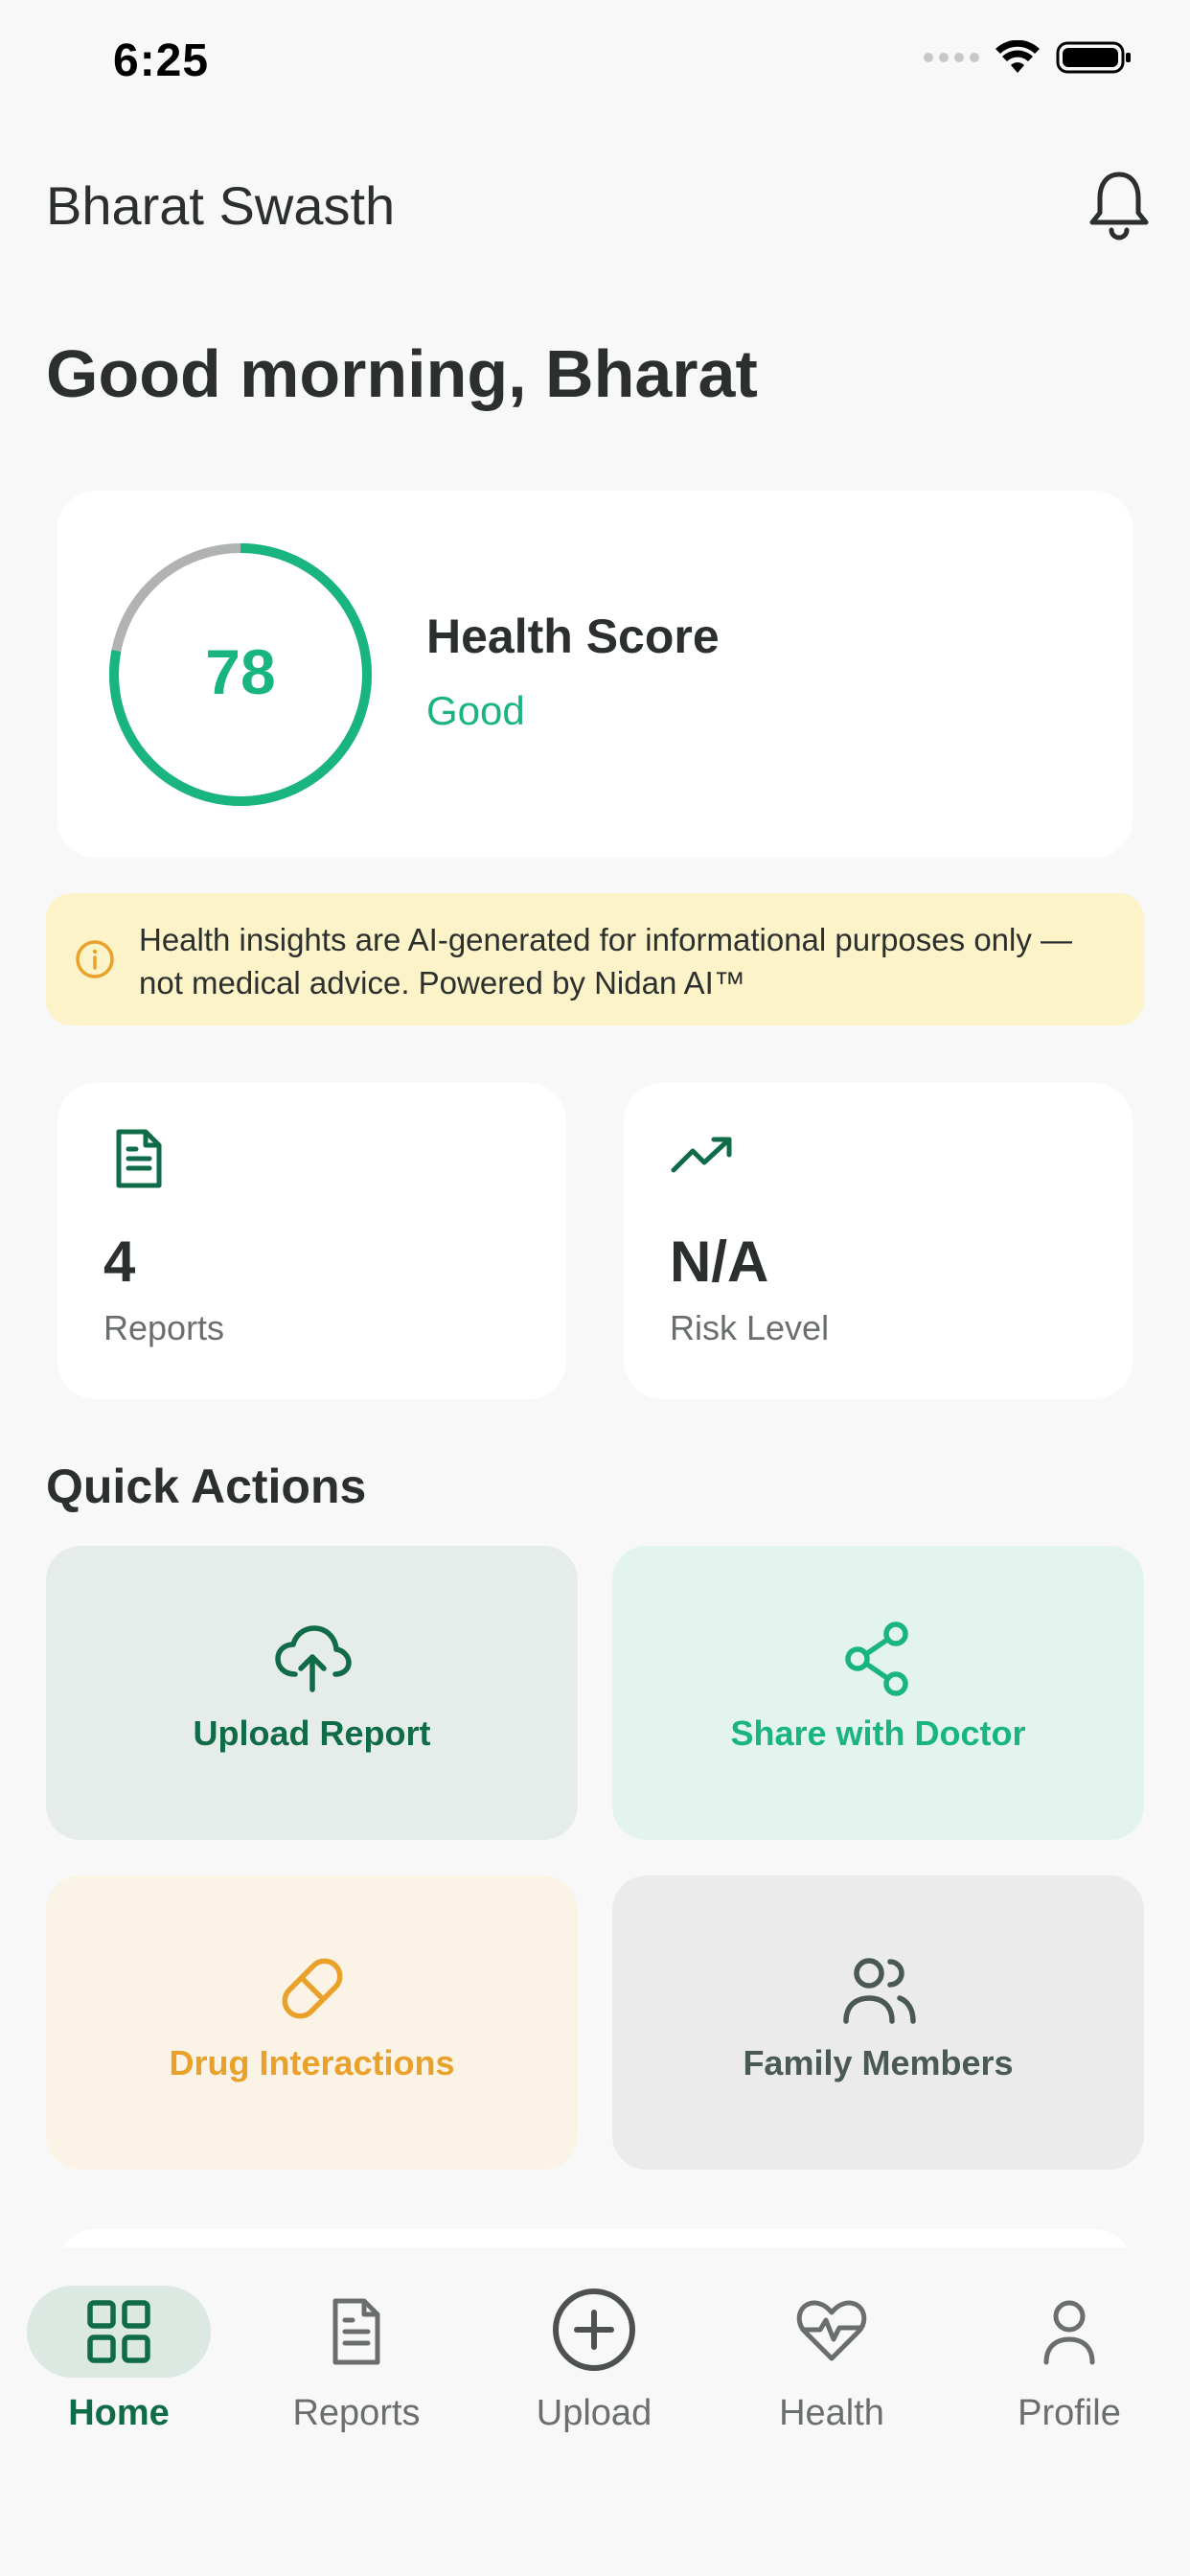 The image size is (1190, 2576). Describe the element at coordinates (312, 1733) in the screenshot. I see `upload-report-label: Upload Report` at that location.